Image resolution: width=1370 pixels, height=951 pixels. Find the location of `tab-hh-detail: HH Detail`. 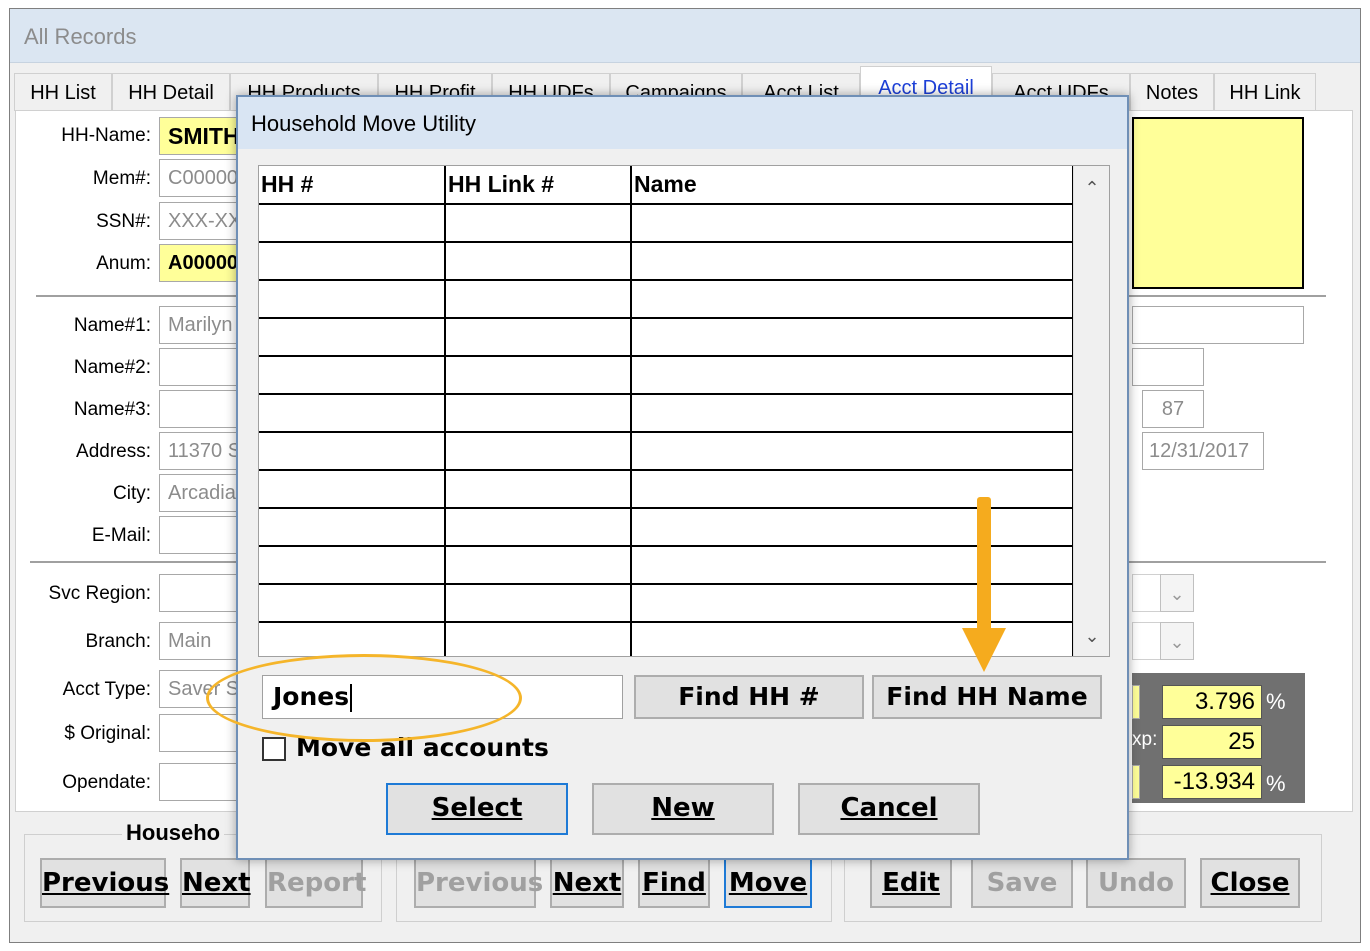

tab-hh-detail: HH Detail is located at coordinates (171, 92).